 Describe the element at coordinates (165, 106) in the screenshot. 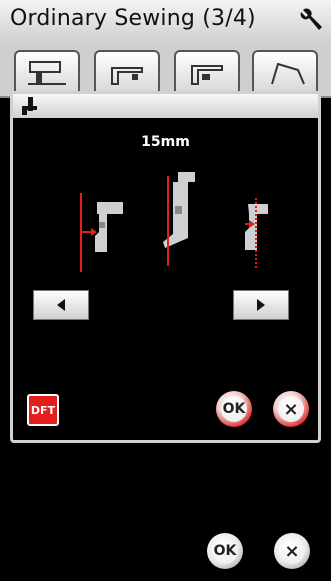

I see `dialog-header` at that location.